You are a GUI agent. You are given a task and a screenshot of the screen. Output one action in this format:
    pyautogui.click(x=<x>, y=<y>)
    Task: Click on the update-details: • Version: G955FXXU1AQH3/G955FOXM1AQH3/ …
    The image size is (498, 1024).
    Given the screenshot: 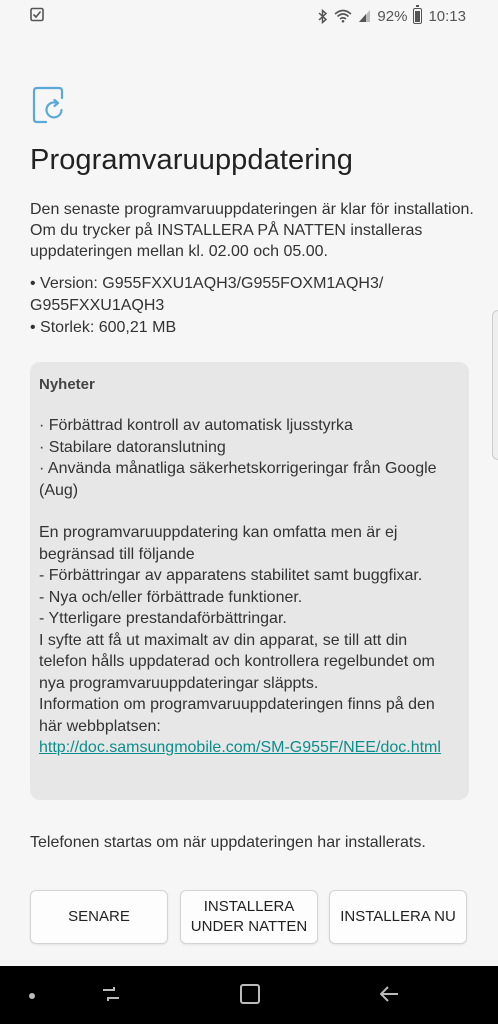 What is the action you would take?
    pyautogui.click(x=255, y=306)
    